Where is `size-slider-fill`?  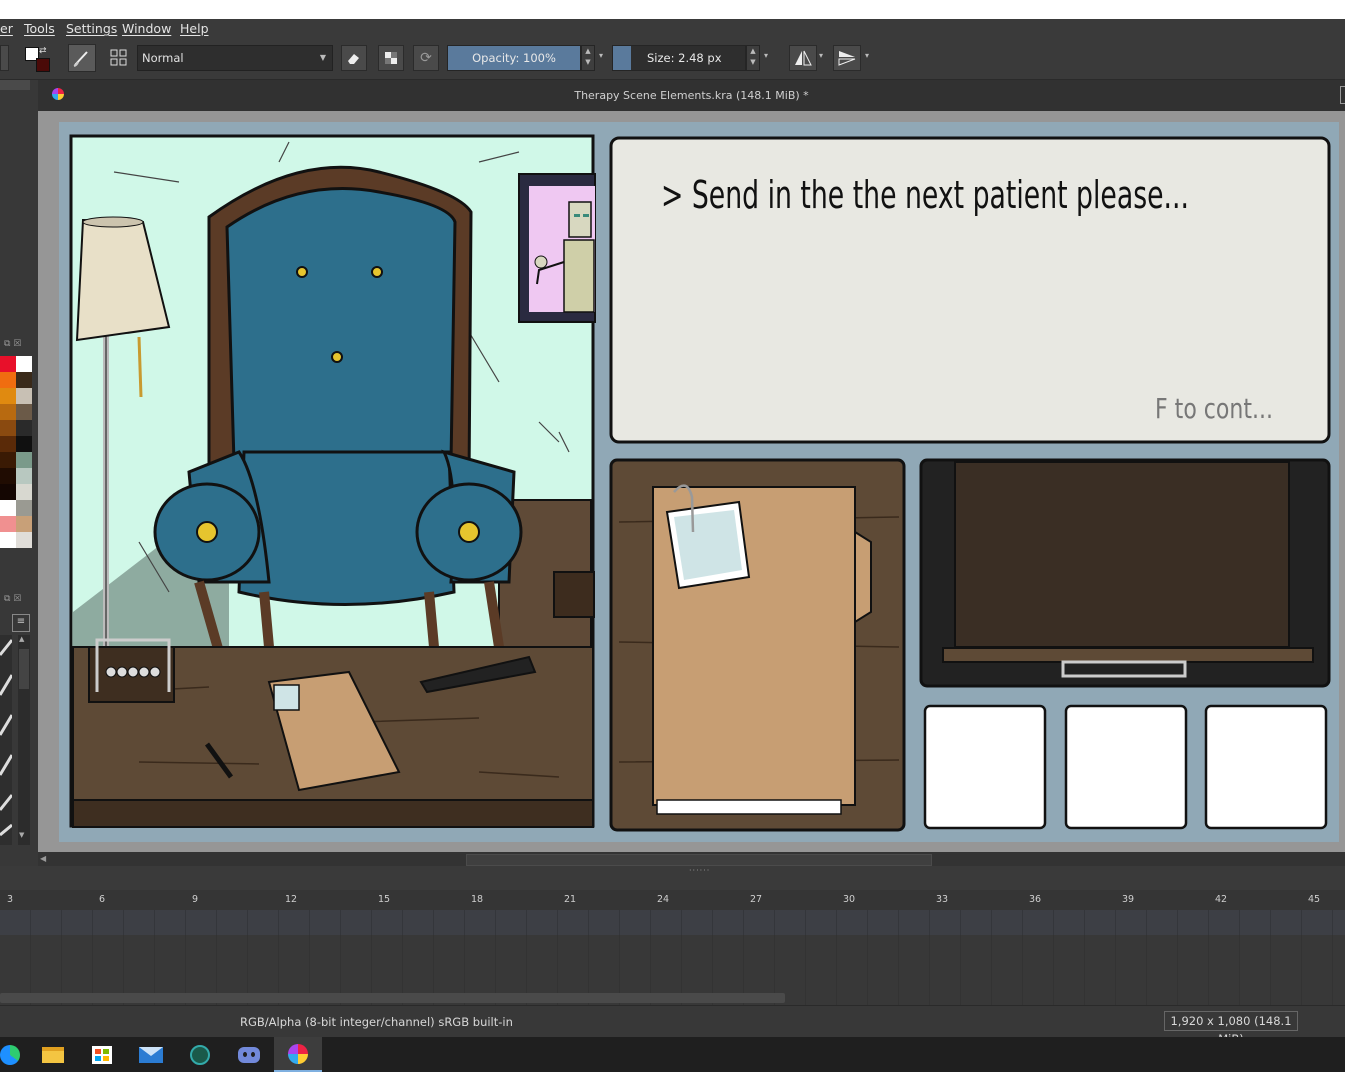 size-slider-fill is located at coordinates (622, 58).